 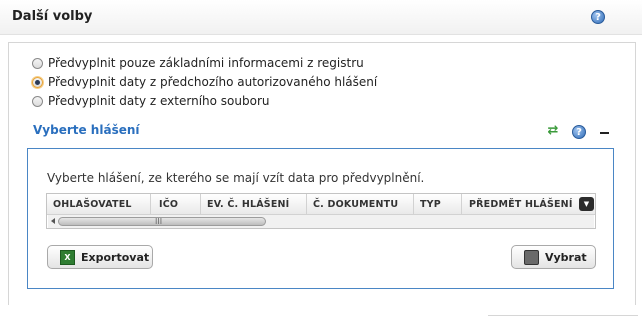 What do you see at coordinates (355, 204) in the screenshot?
I see `column-header-c-dokumentu: Č. DOKUMENTU` at bounding box center [355, 204].